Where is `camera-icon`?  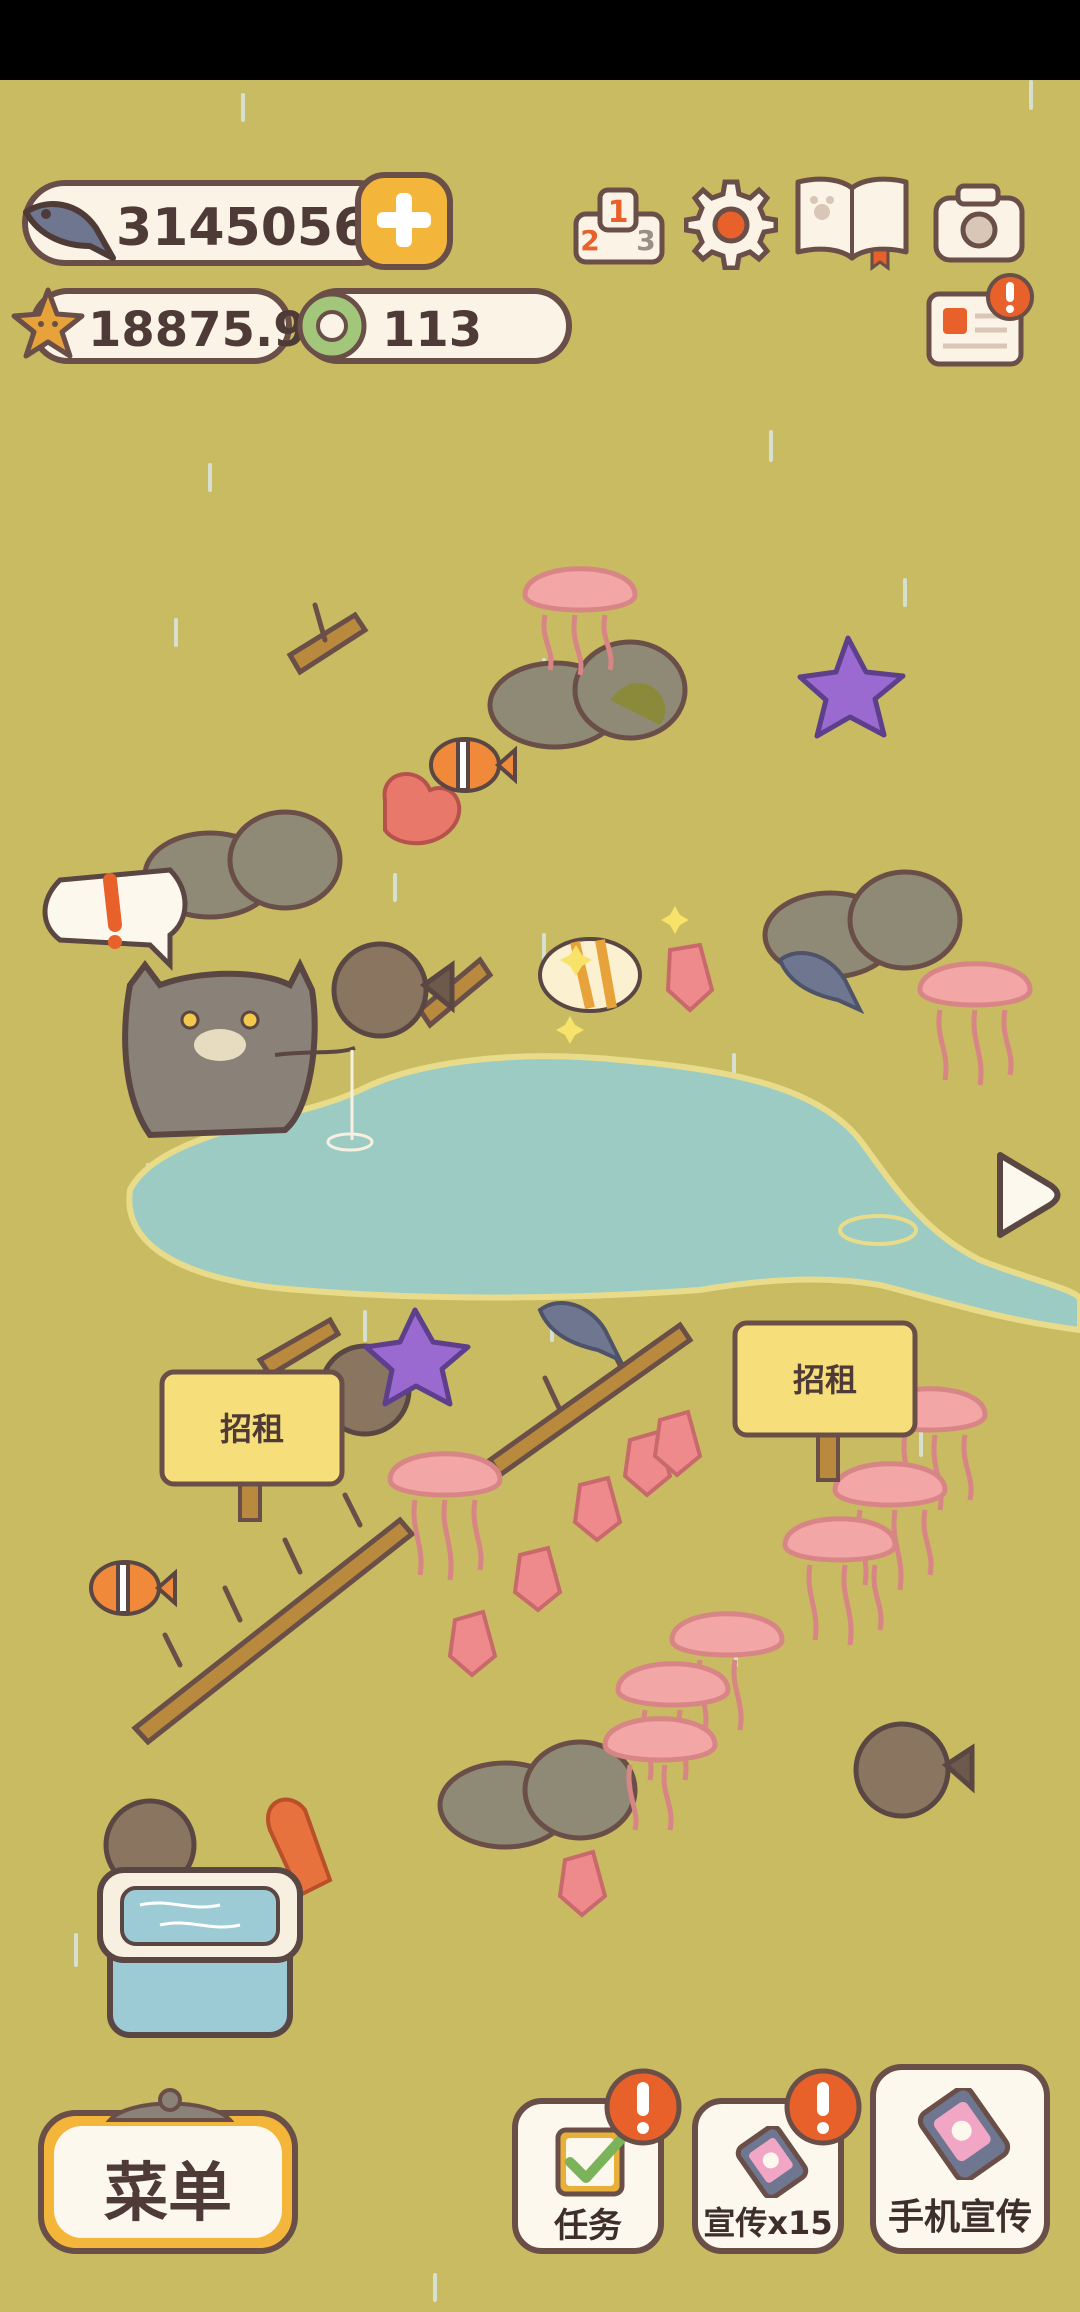 camera-icon is located at coordinates (979, 223).